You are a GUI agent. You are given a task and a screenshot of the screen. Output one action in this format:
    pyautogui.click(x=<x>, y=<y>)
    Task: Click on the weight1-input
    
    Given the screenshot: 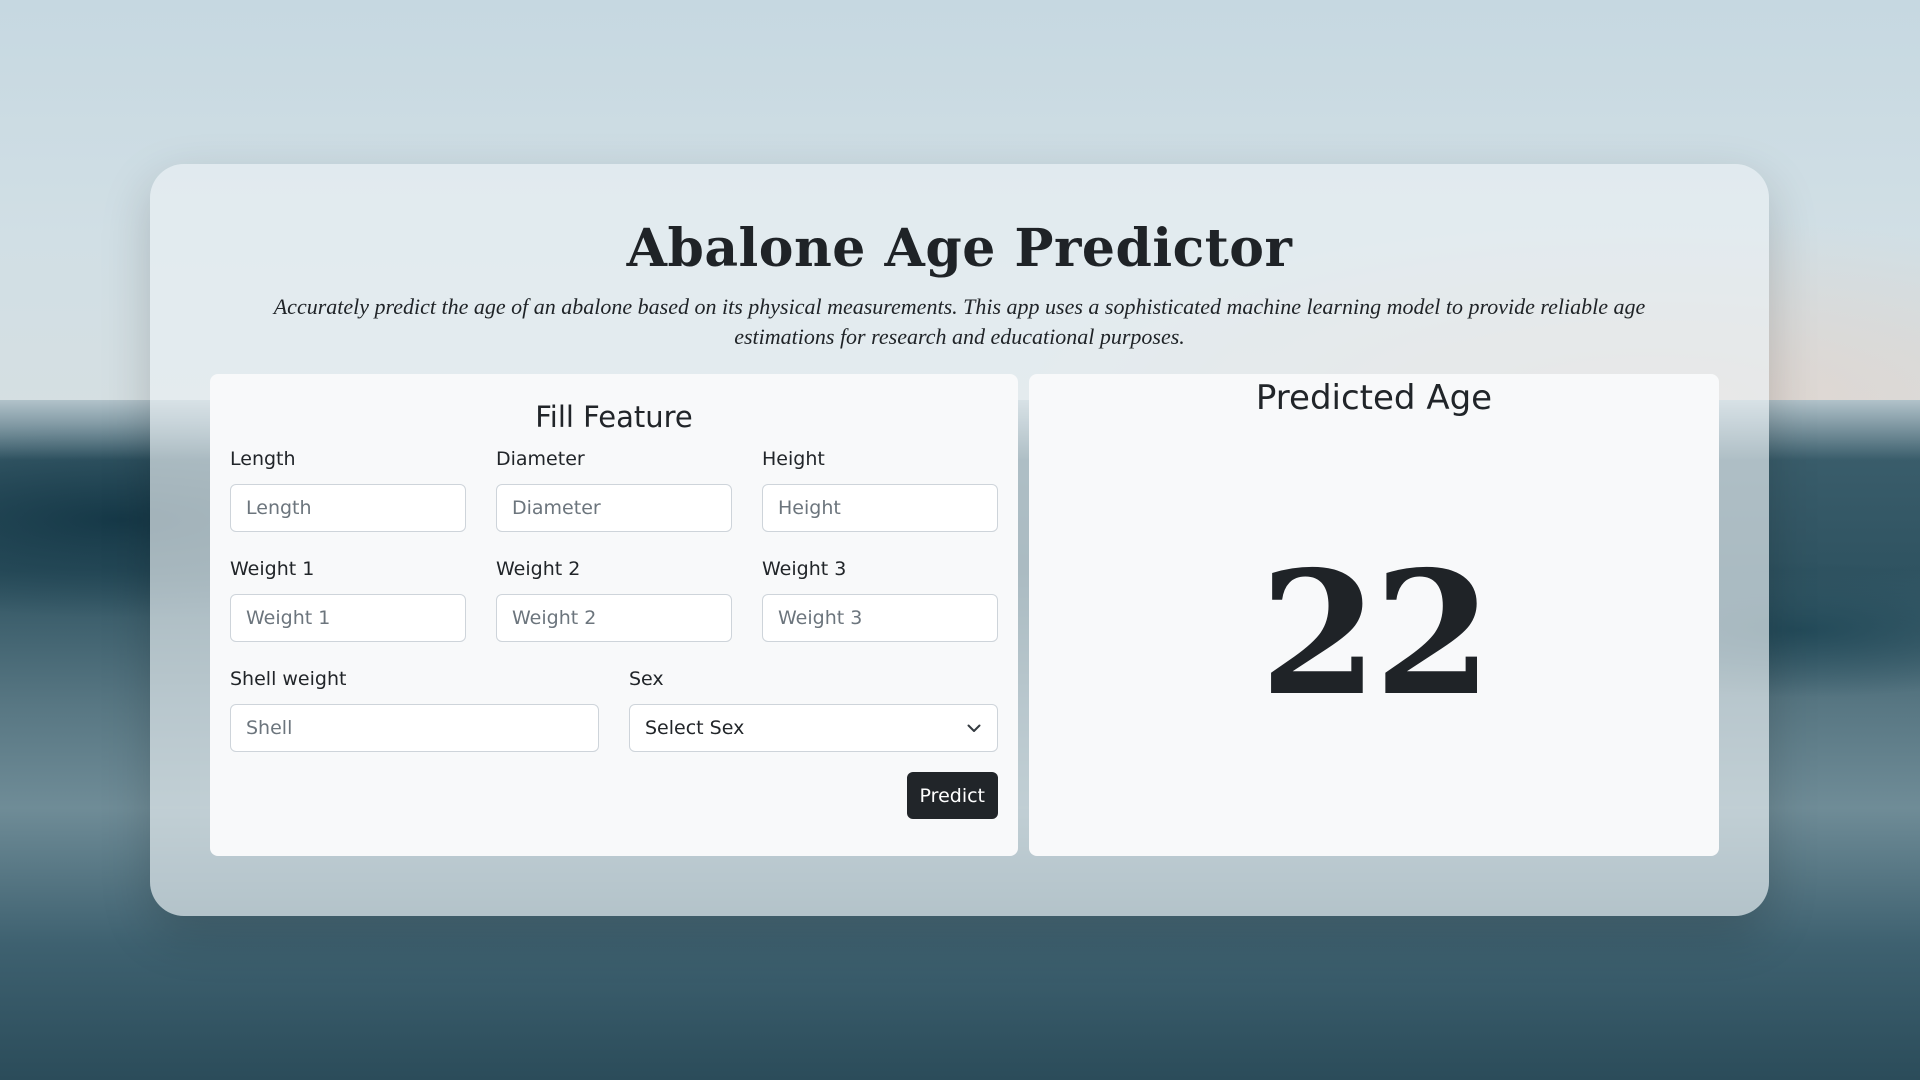 What is the action you would take?
    pyautogui.click(x=348, y=618)
    